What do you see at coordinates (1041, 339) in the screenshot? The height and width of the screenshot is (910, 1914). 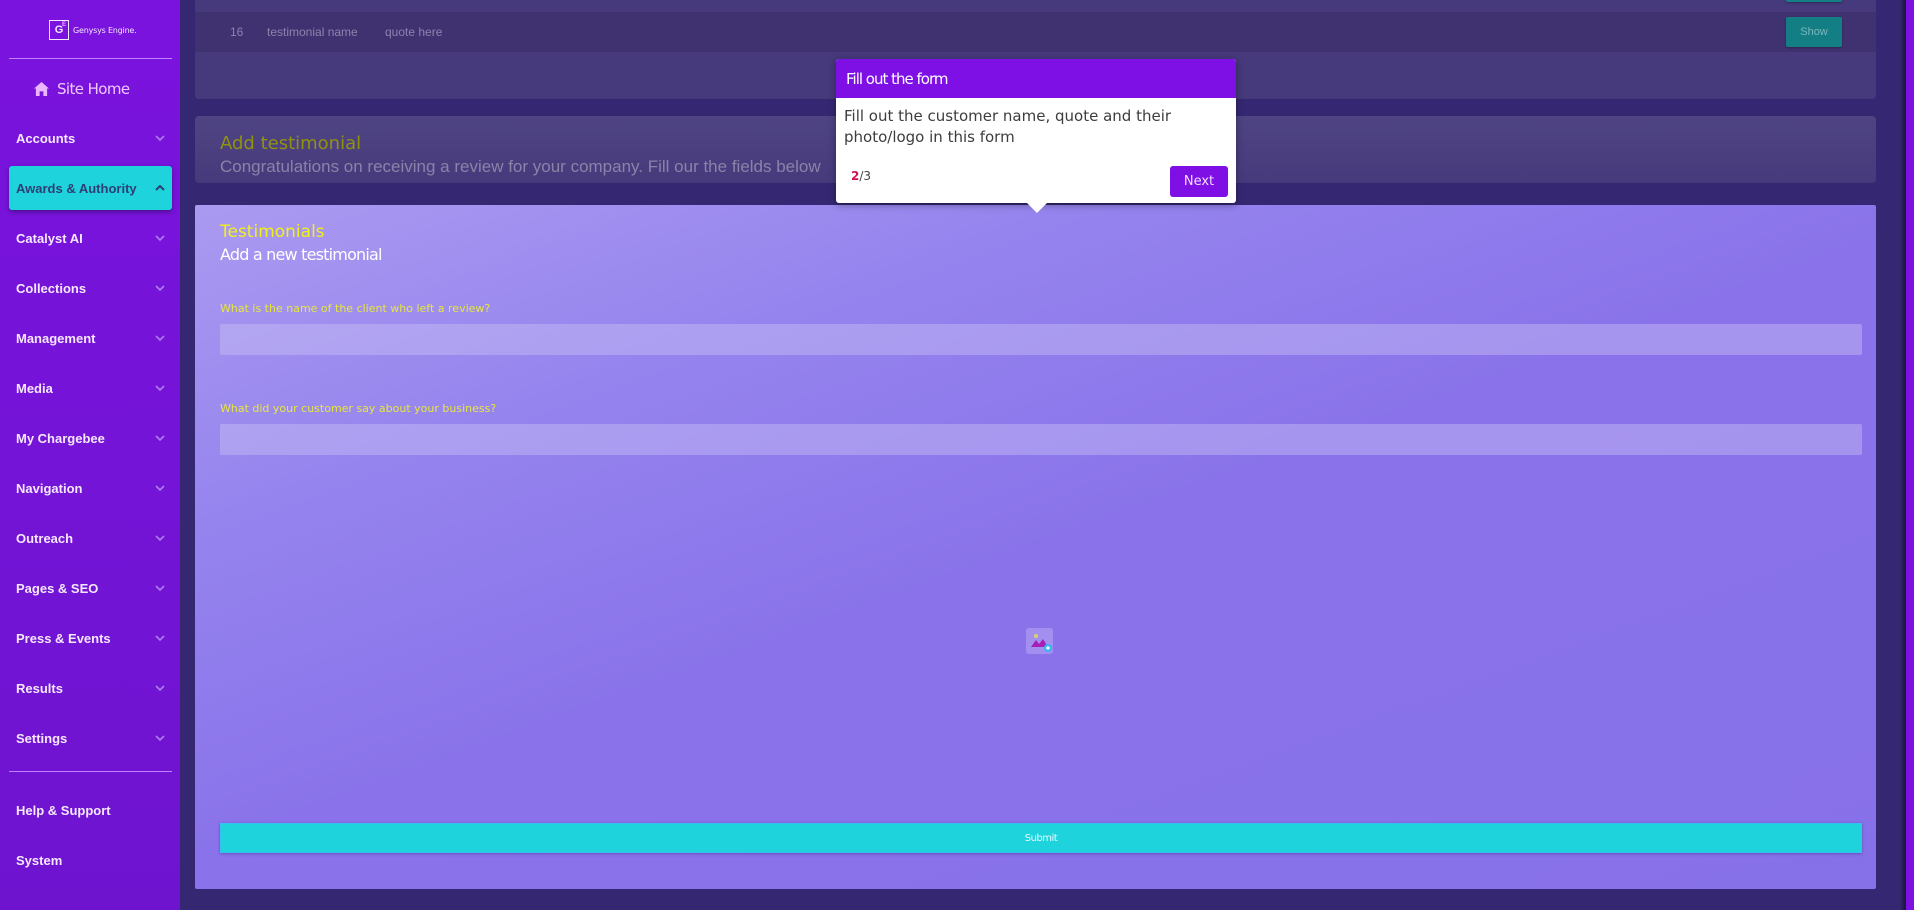 I see `client-name-input` at bounding box center [1041, 339].